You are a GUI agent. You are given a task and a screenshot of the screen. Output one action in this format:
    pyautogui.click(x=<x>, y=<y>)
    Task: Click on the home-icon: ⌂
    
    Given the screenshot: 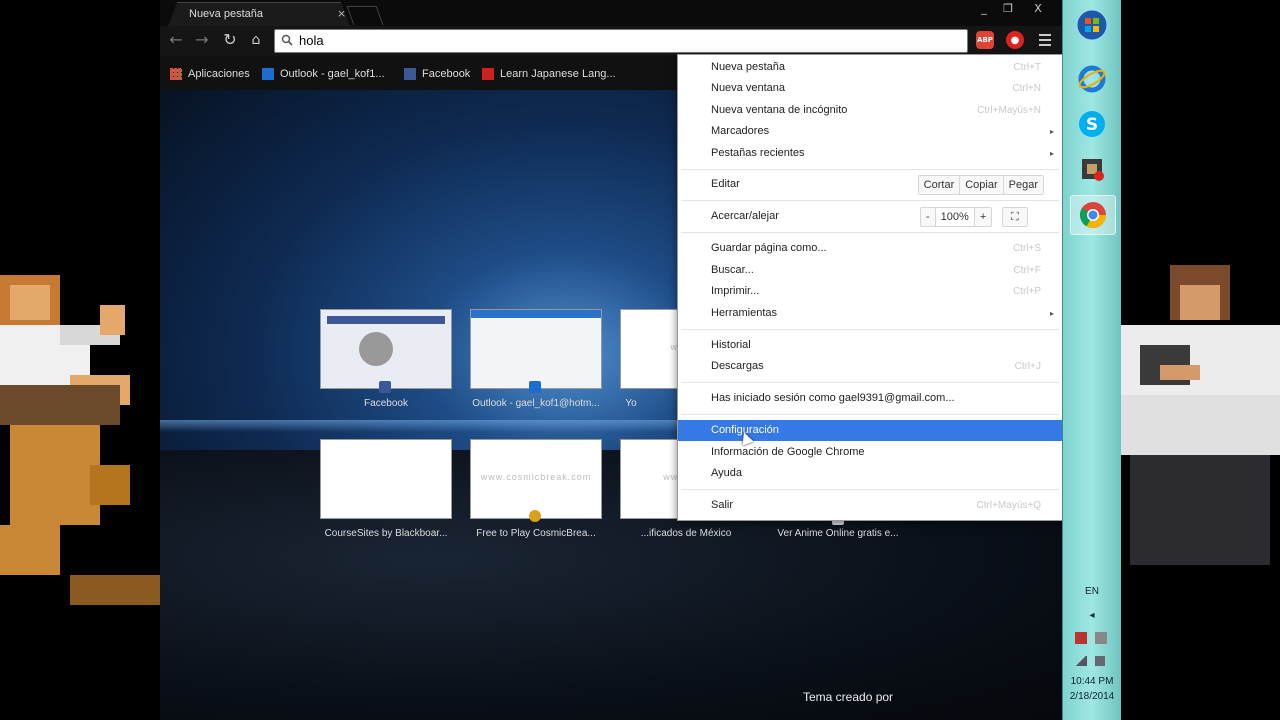 What is the action you would take?
    pyautogui.click(x=256, y=40)
    